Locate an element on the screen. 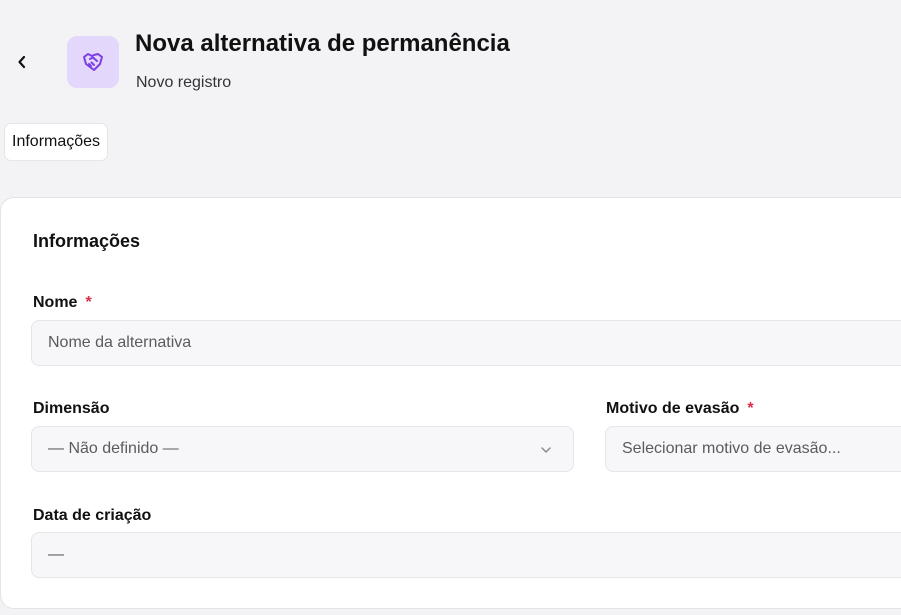 The image size is (901, 615). page-subtitle: Novo registro is located at coordinates (184, 82).